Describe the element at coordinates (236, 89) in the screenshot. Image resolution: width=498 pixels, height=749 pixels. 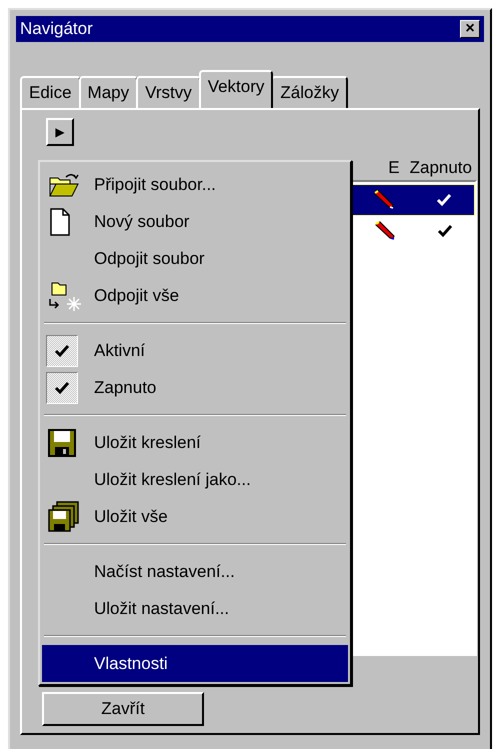
I see `tab: Vektory` at that location.